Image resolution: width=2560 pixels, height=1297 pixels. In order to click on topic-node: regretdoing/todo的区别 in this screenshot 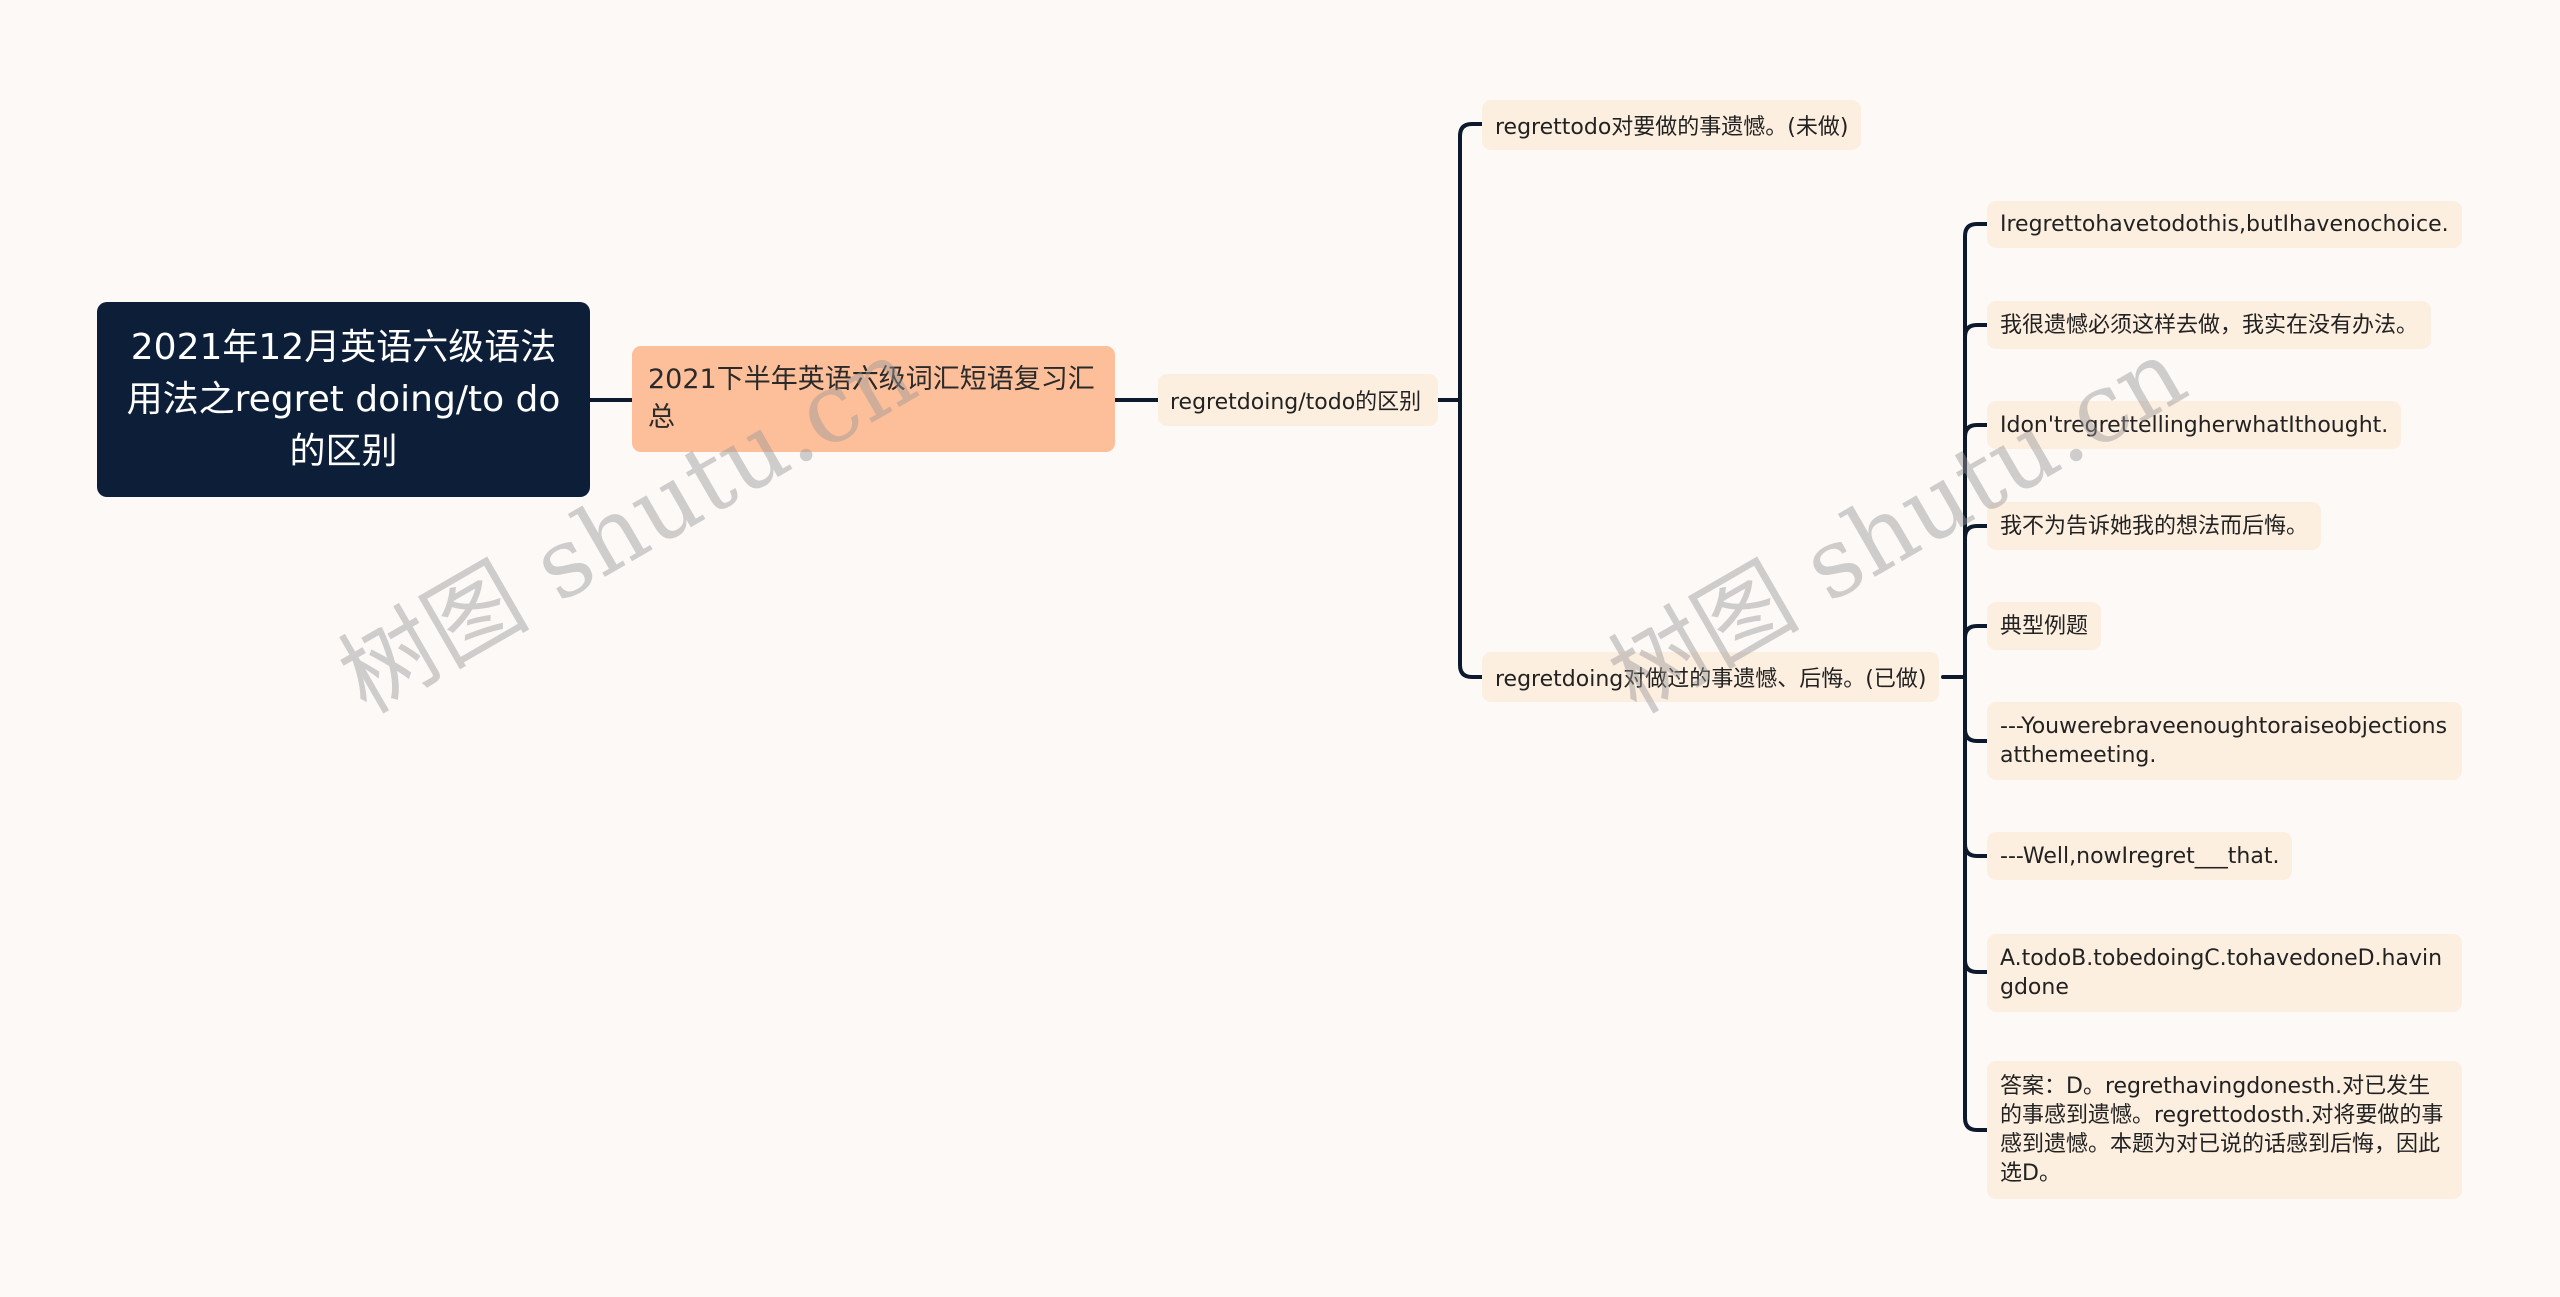, I will do `click(1298, 400)`.